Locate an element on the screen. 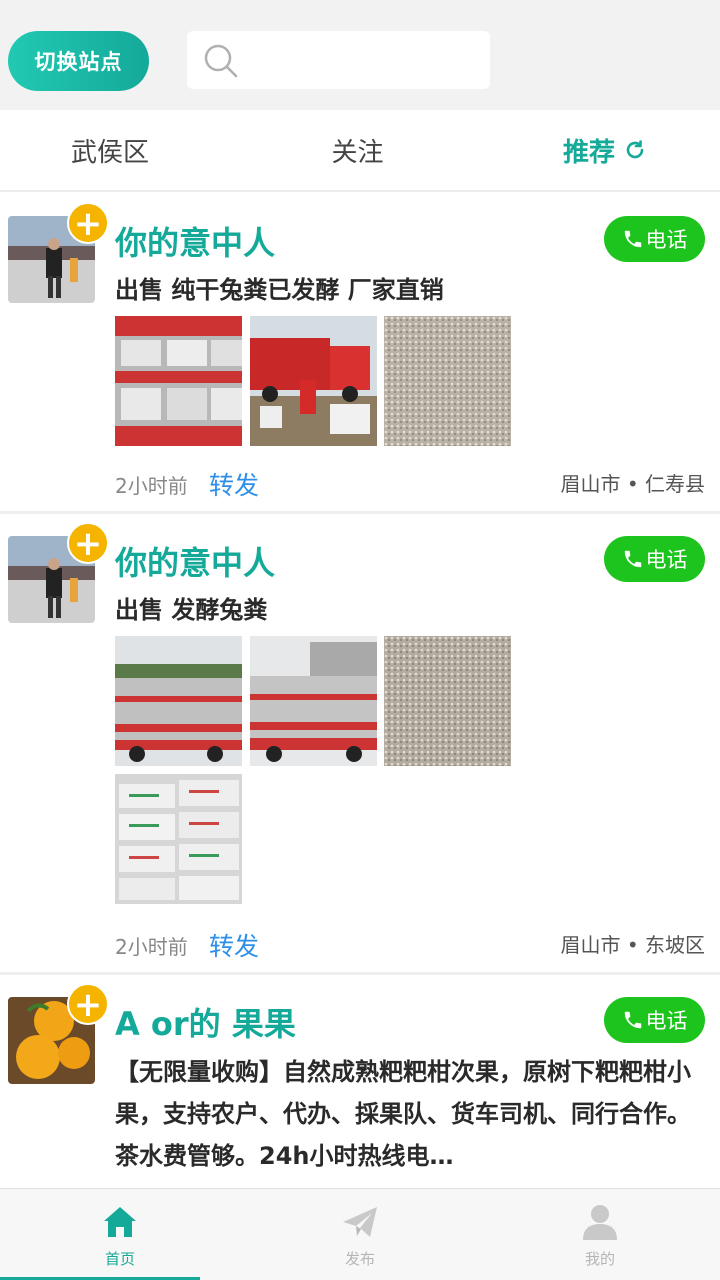 This screenshot has width=720, height=1280. tab-follow: 关注 is located at coordinates (357, 150).